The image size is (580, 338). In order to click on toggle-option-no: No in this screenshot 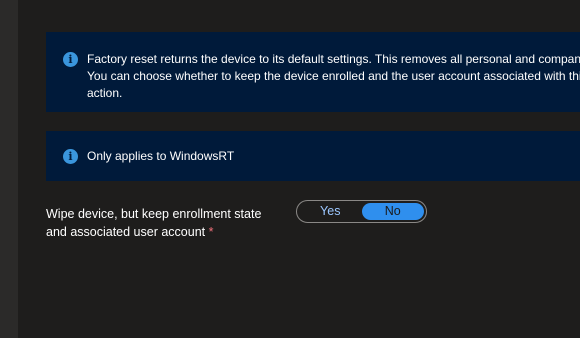, I will do `click(392, 211)`.